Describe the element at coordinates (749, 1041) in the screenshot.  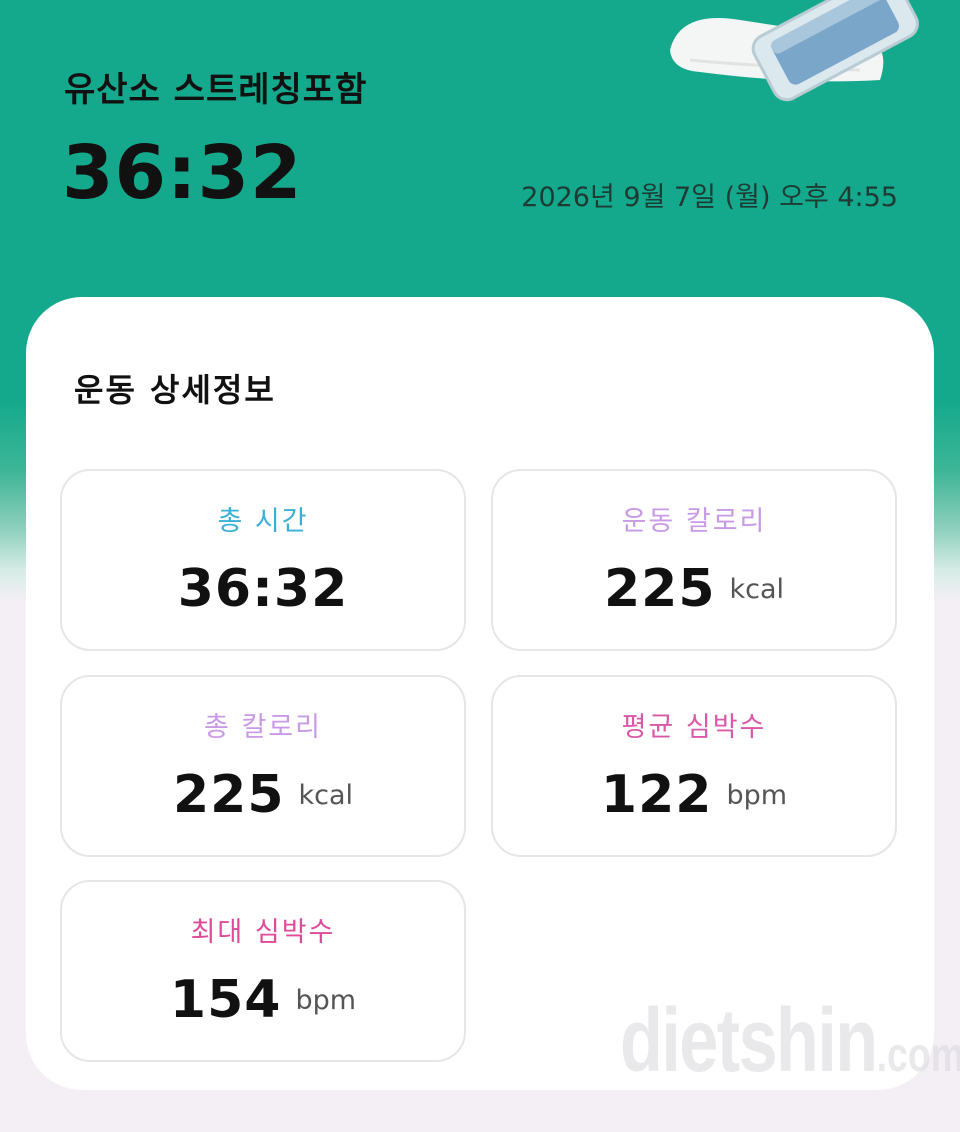
I see `watermark-brand: dietshin` at that location.